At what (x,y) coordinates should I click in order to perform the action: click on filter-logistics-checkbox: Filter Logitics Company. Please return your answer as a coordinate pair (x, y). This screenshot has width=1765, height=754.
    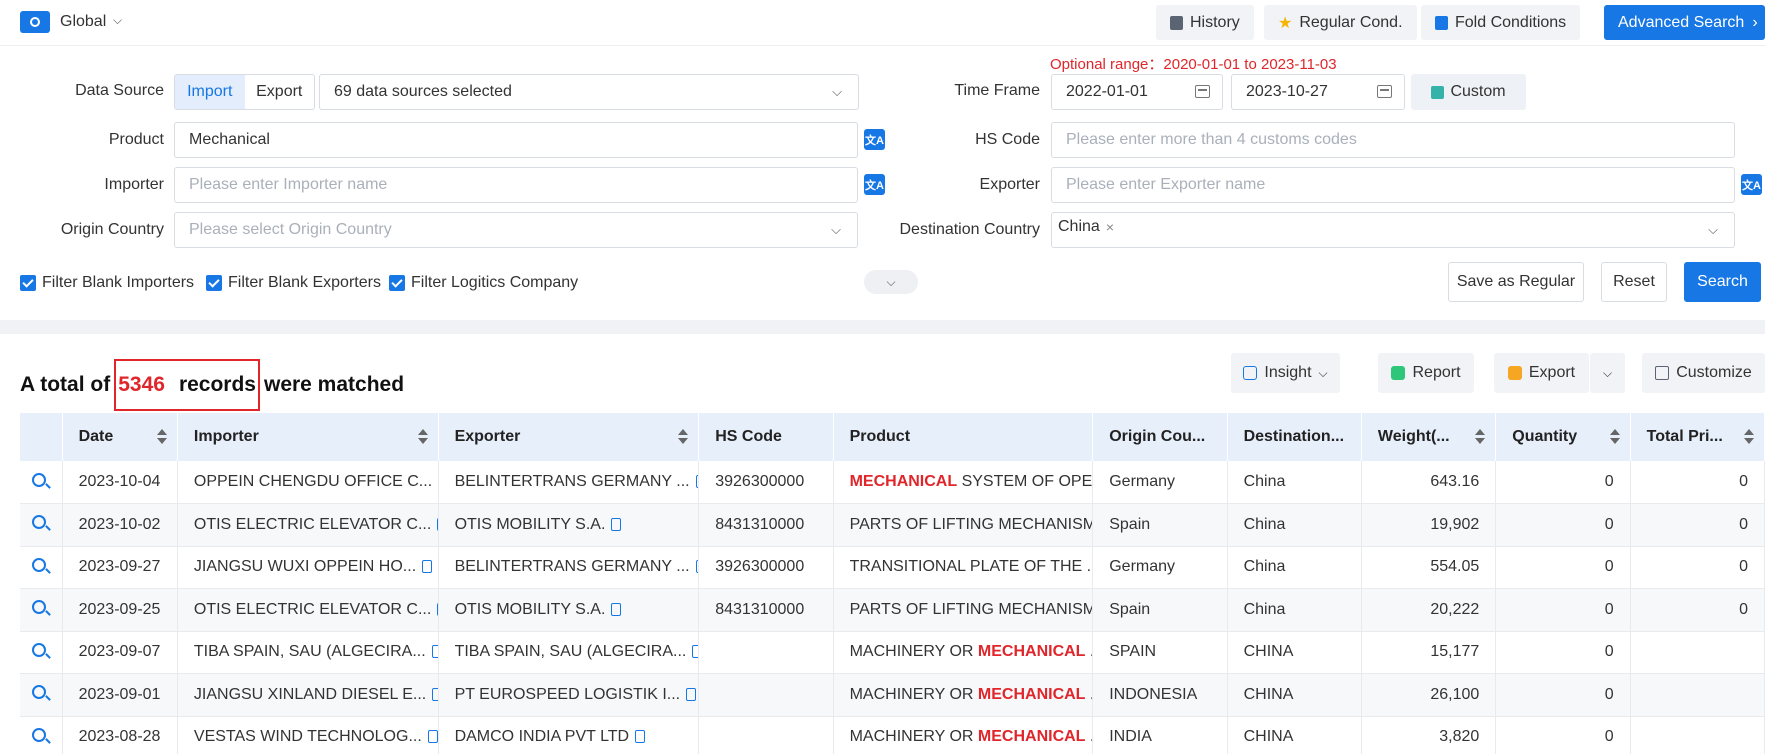
    Looking at the image, I should click on (483, 283).